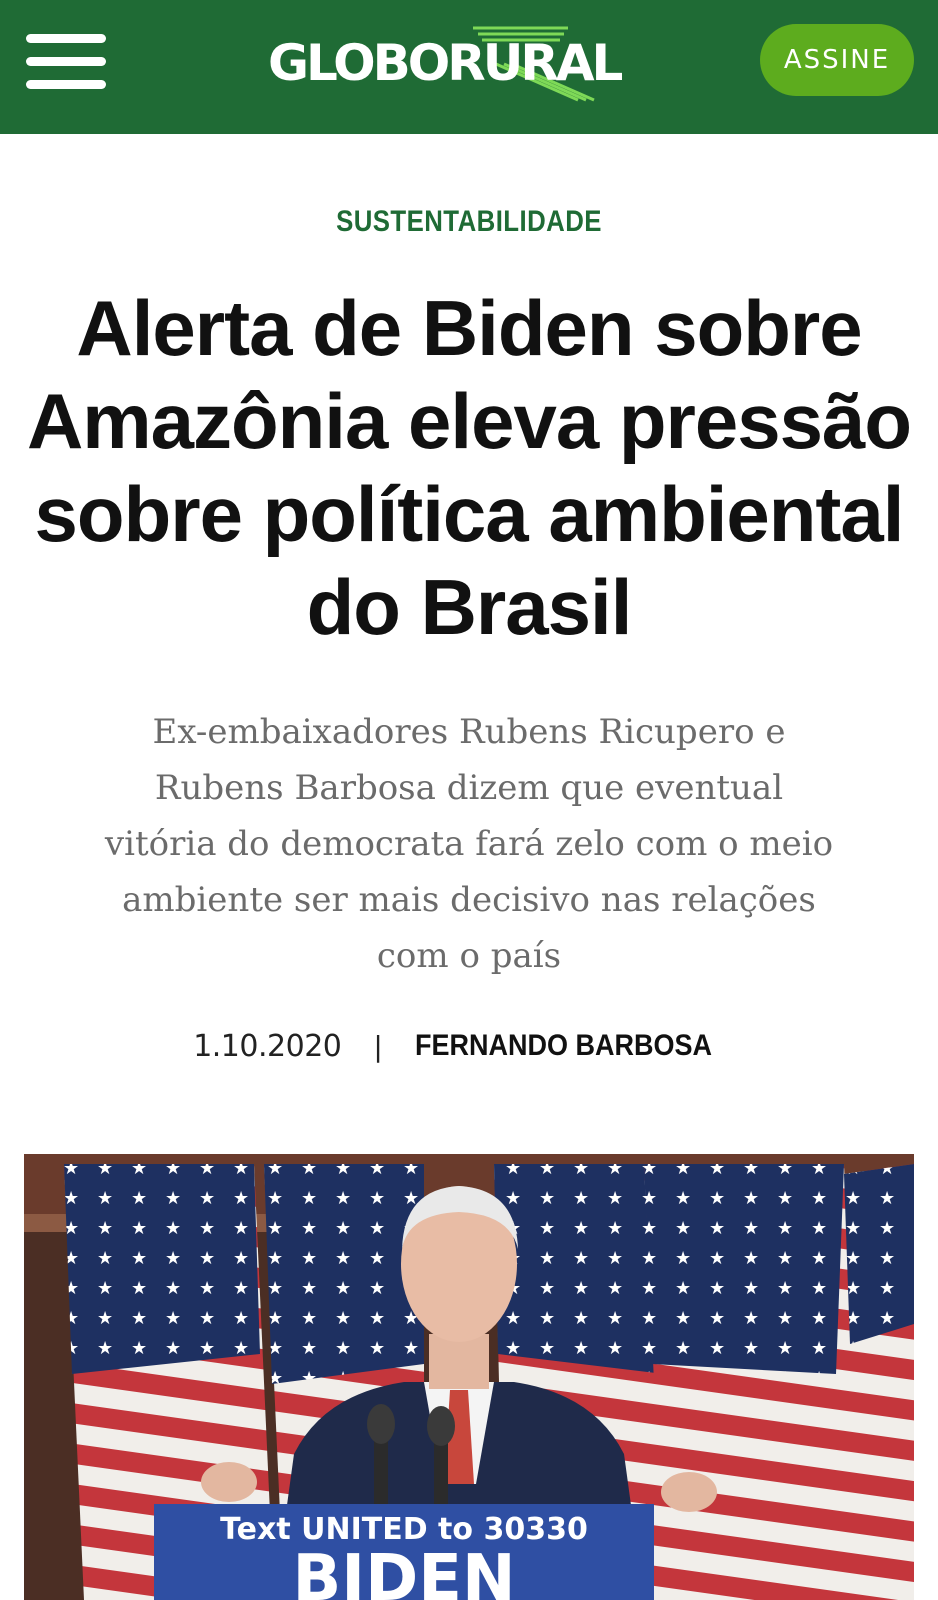 The height and width of the screenshot is (1600, 938). I want to click on logo-wordmark: GLOBORURAL, so click(445, 63).